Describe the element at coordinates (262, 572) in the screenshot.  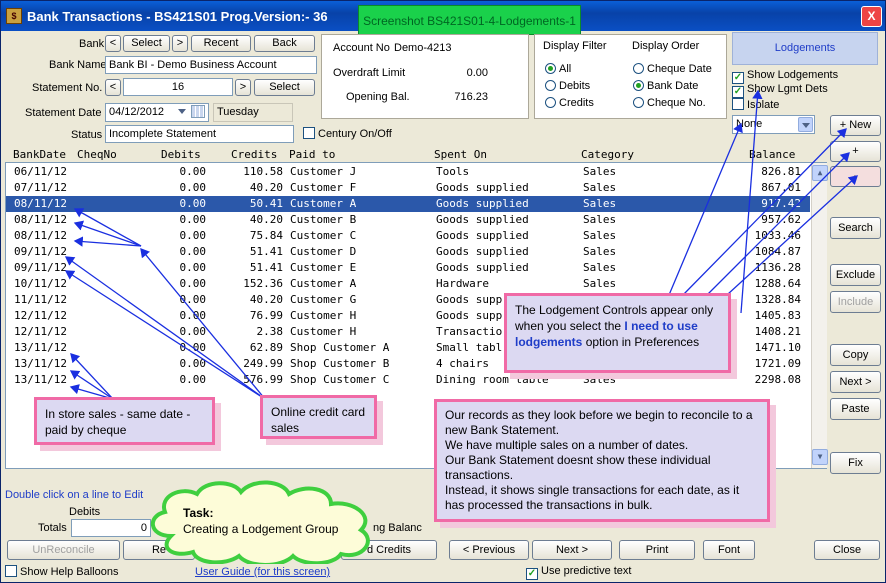
I see `user-guide-link: User Guide (for this screen)` at that location.